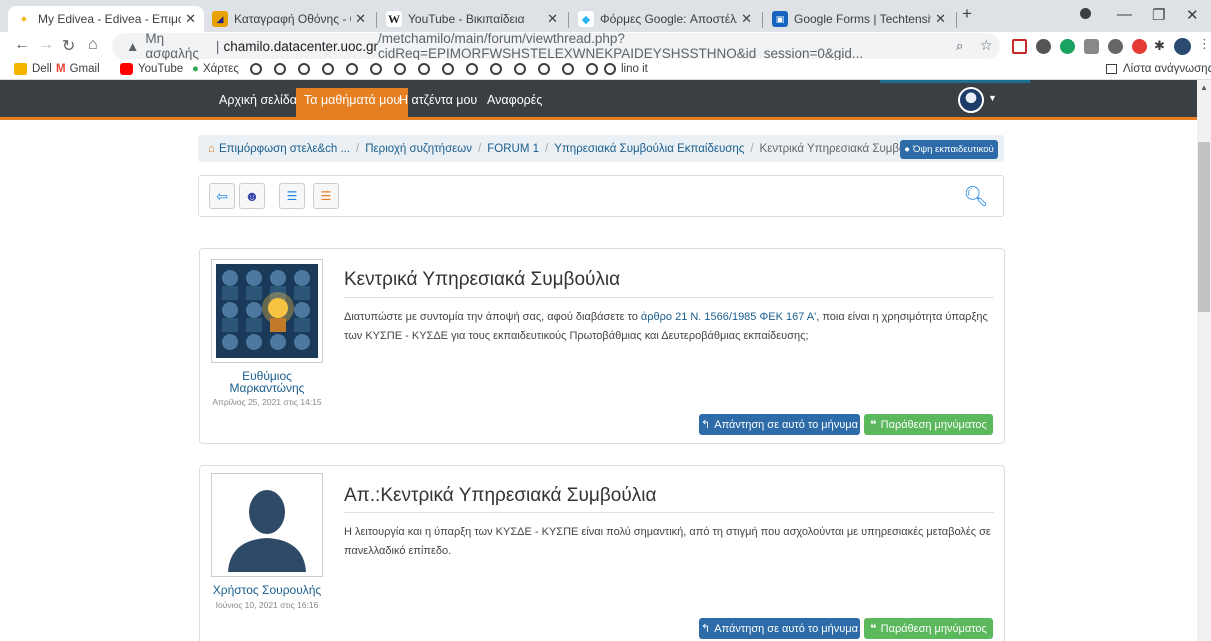 This screenshot has width=1211, height=641. I want to click on scroll-up-icon: ▲, so click(1204, 87).